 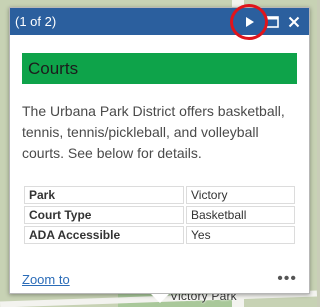 I want to click on dock-button, so click(x=272, y=22).